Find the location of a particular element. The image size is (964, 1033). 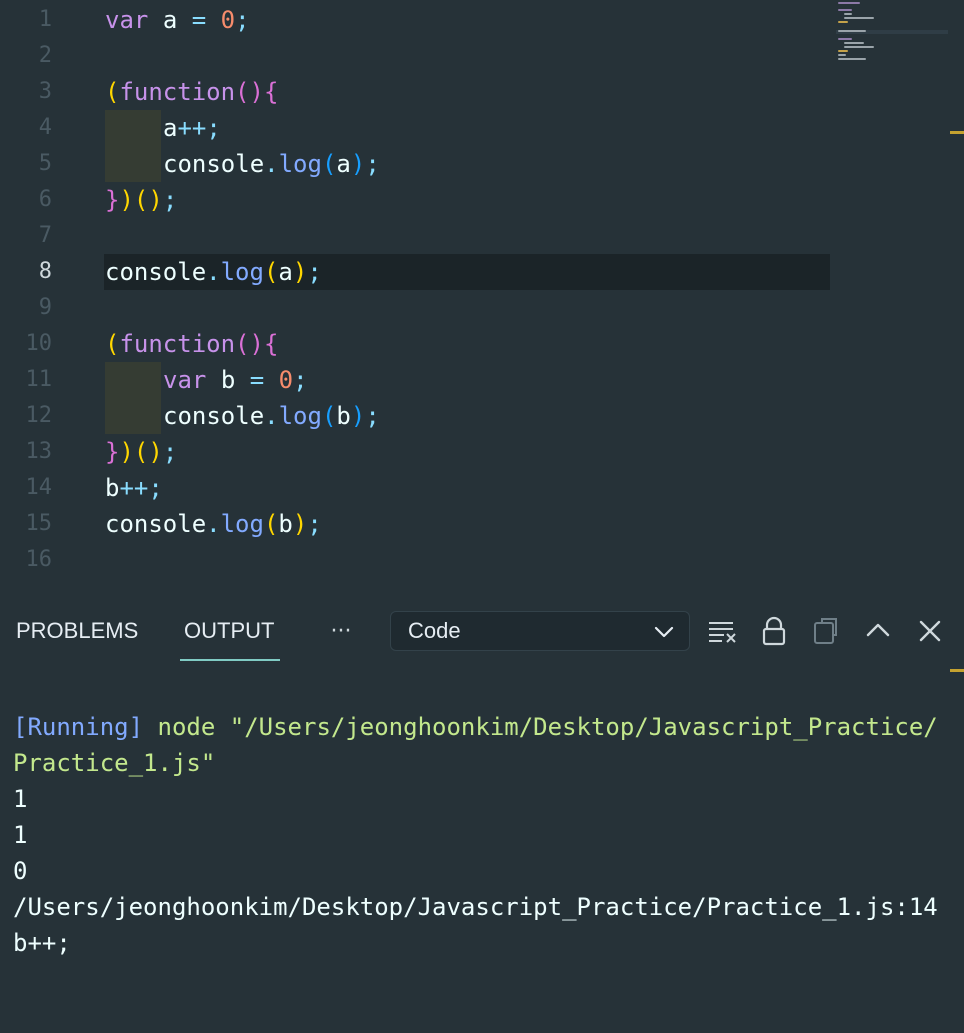

line-number: 5 is located at coordinates (45, 163).